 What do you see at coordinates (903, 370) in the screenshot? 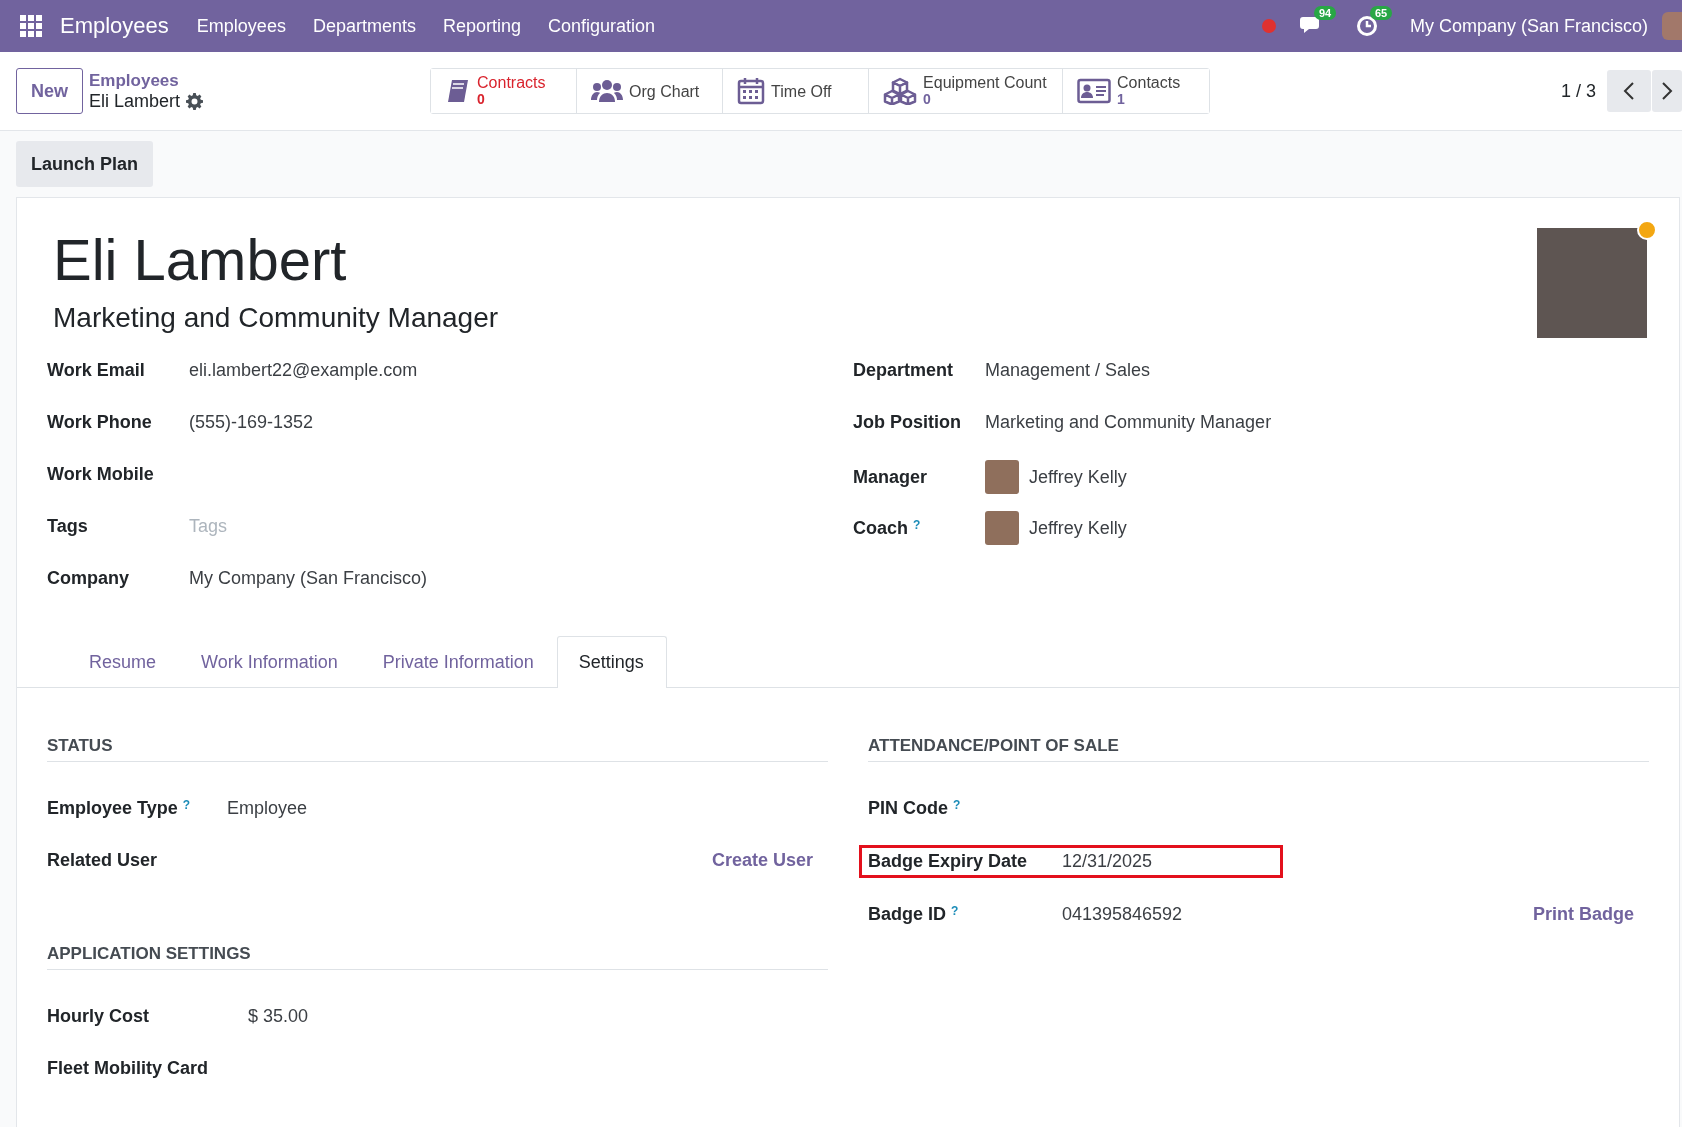
I see `field-label: Department` at bounding box center [903, 370].